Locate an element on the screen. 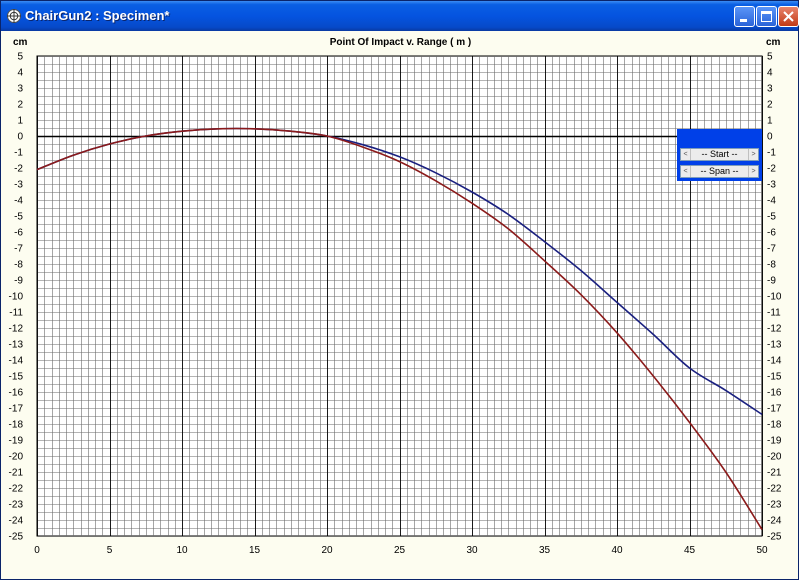  x-tick-label: 25 is located at coordinates (400, 550).